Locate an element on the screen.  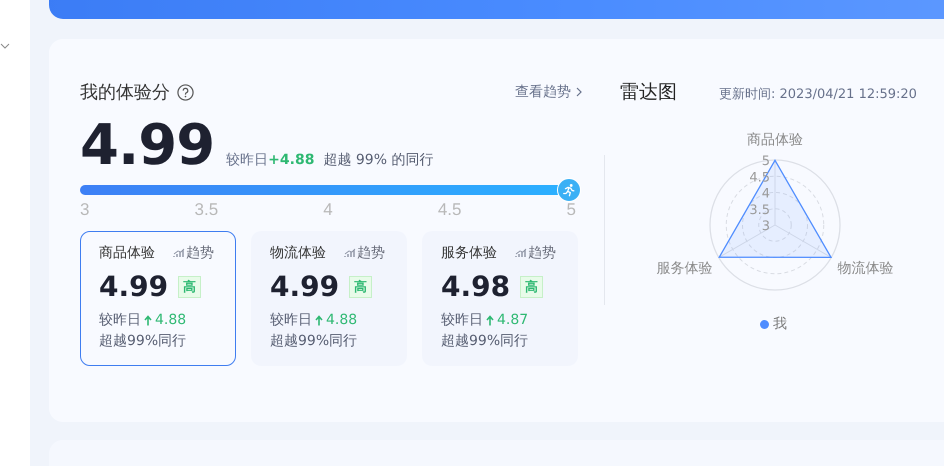
card-score: 4.98 is located at coordinates (475, 286).